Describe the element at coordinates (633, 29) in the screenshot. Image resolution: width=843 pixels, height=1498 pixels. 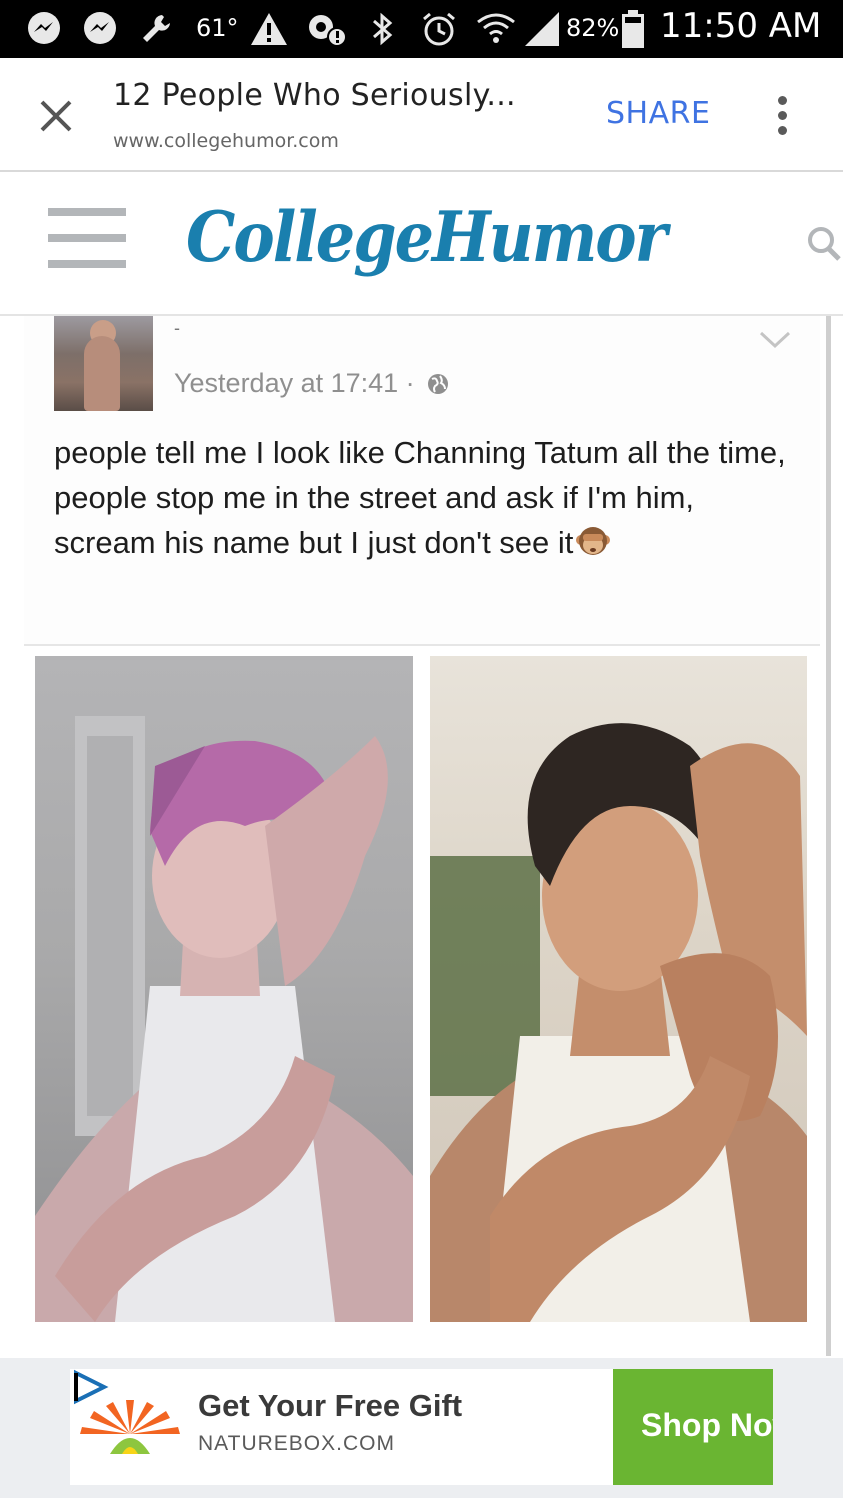
I see `battery-icon` at that location.